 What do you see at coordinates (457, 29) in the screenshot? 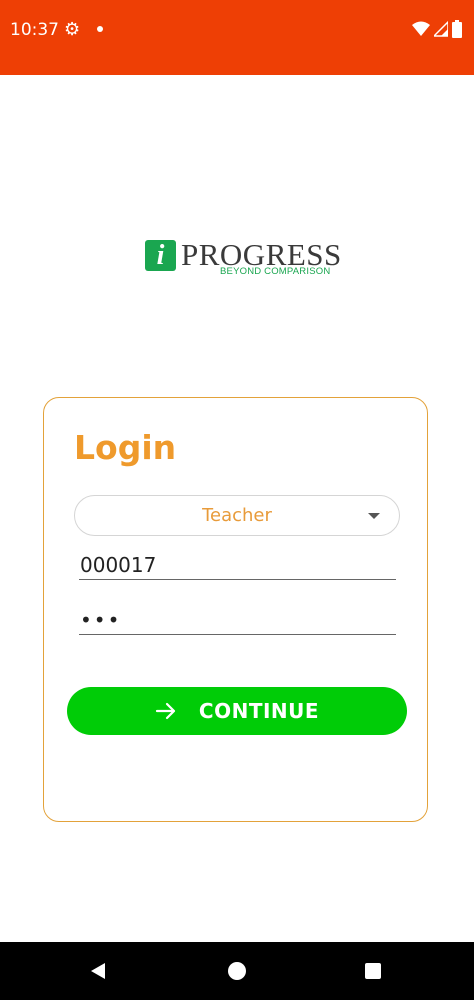
I see `battery-icon` at bounding box center [457, 29].